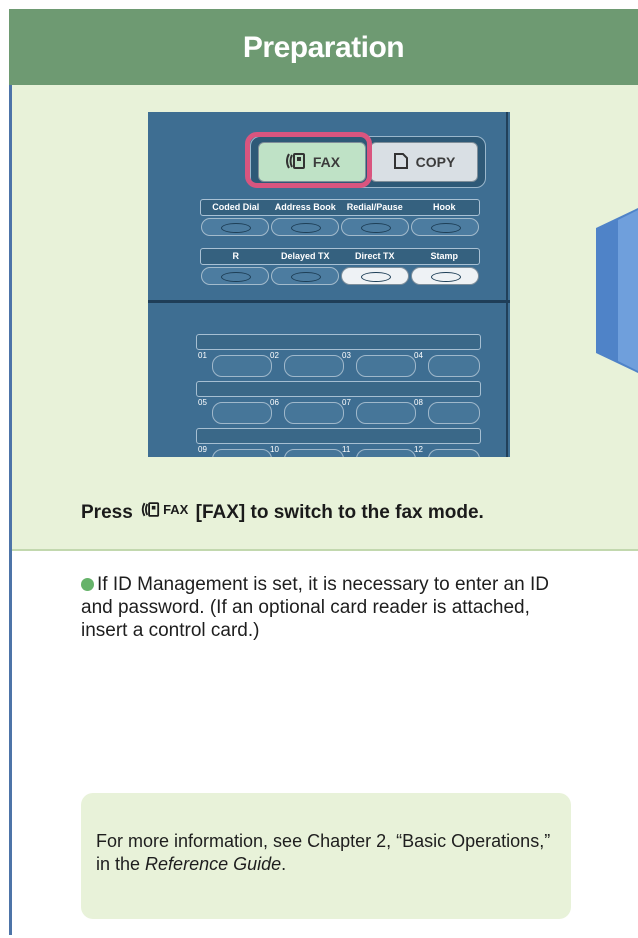 The image size is (638, 938). What do you see at coordinates (445, 276) in the screenshot?
I see `stamp-key` at bounding box center [445, 276].